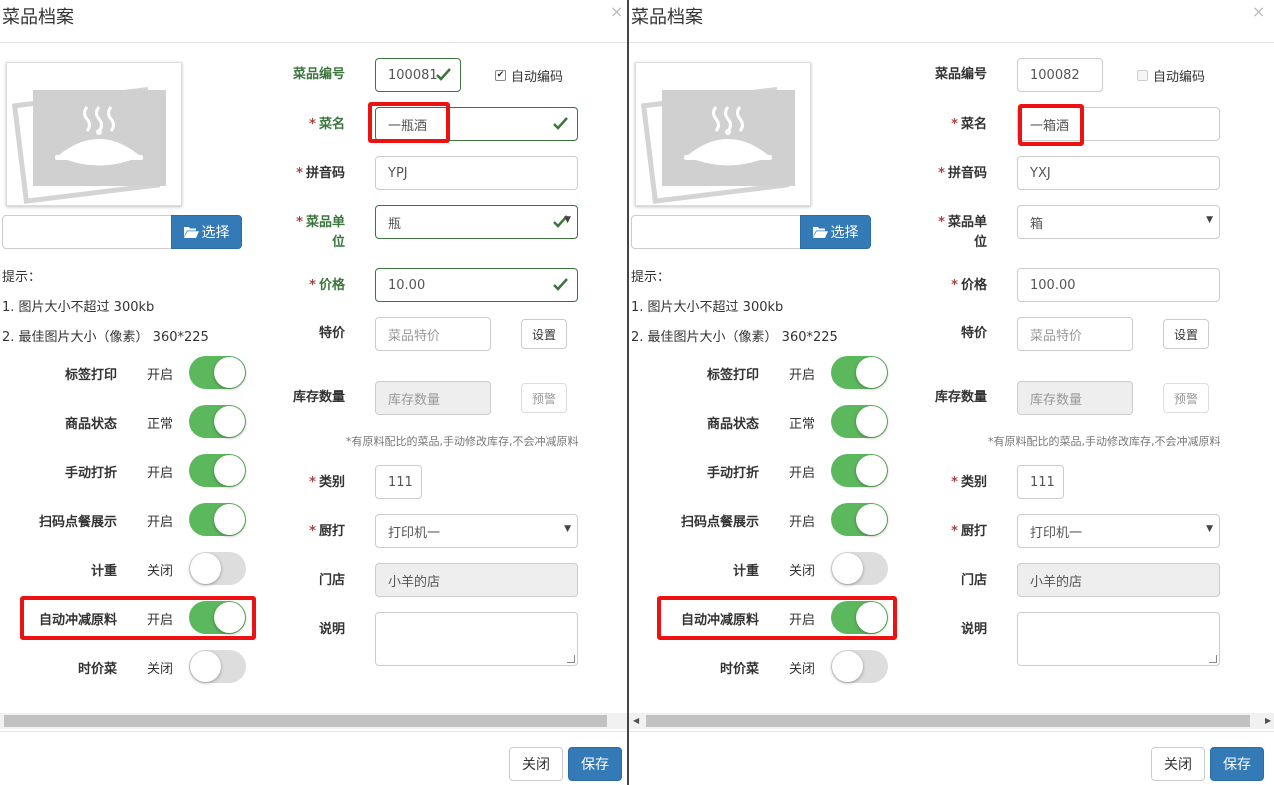 This screenshot has height=785, width=1274. What do you see at coordinates (395, 224) in the screenshot?
I see `dish-unit-value: 瓶` at bounding box center [395, 224].